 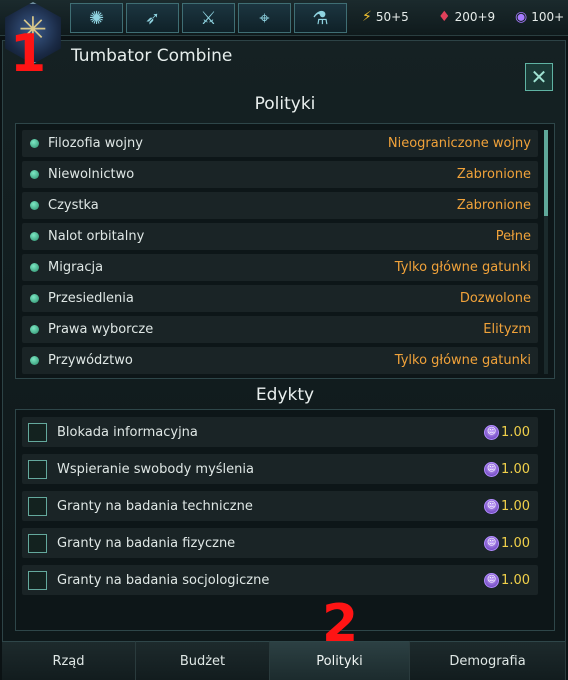 What do you see at coordinates (280, 432) in the screenshot?
I see `edict-row: Blokada informacyjna ☺ 1.00` at bounding box center [280, 432].